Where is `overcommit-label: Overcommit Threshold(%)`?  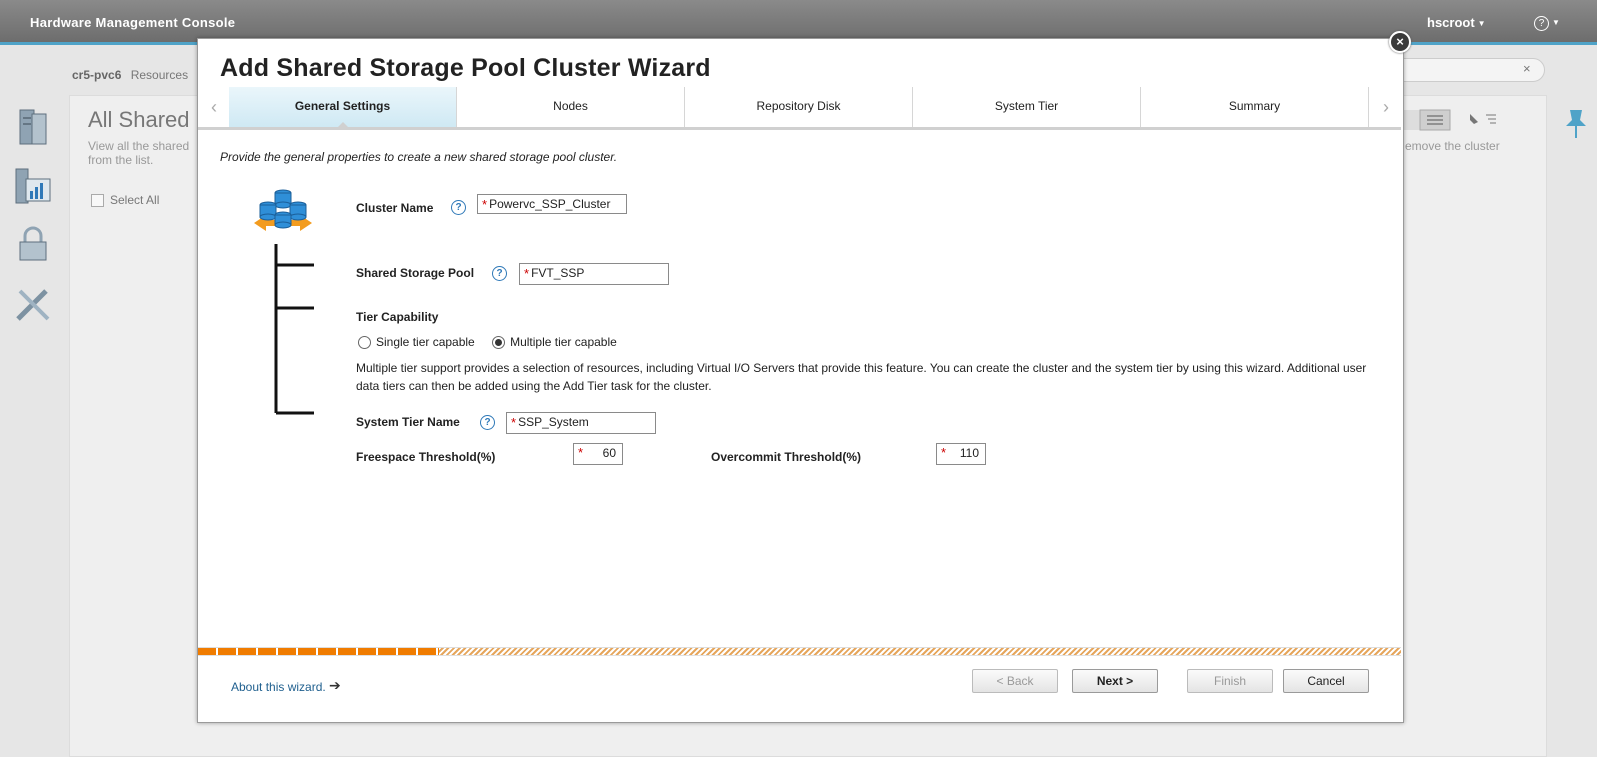 overcommit-label: Overcommit Threshold(%) is located at coordinates (786, 457).